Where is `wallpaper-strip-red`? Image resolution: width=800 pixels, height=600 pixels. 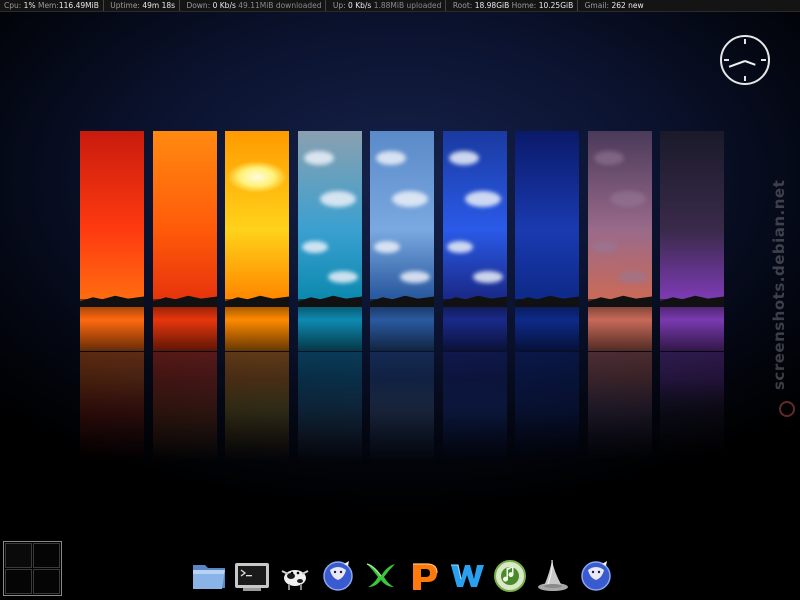
wallpaper-strip-red is located at coordinates (112, 241).